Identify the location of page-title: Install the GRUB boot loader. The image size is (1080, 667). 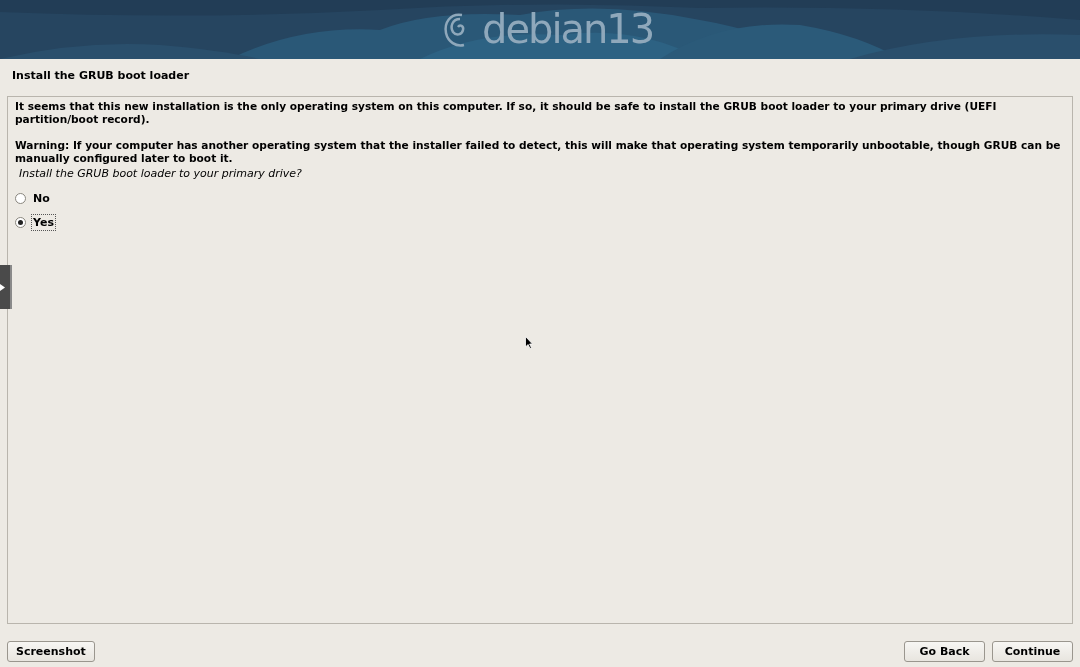
(101, 76).